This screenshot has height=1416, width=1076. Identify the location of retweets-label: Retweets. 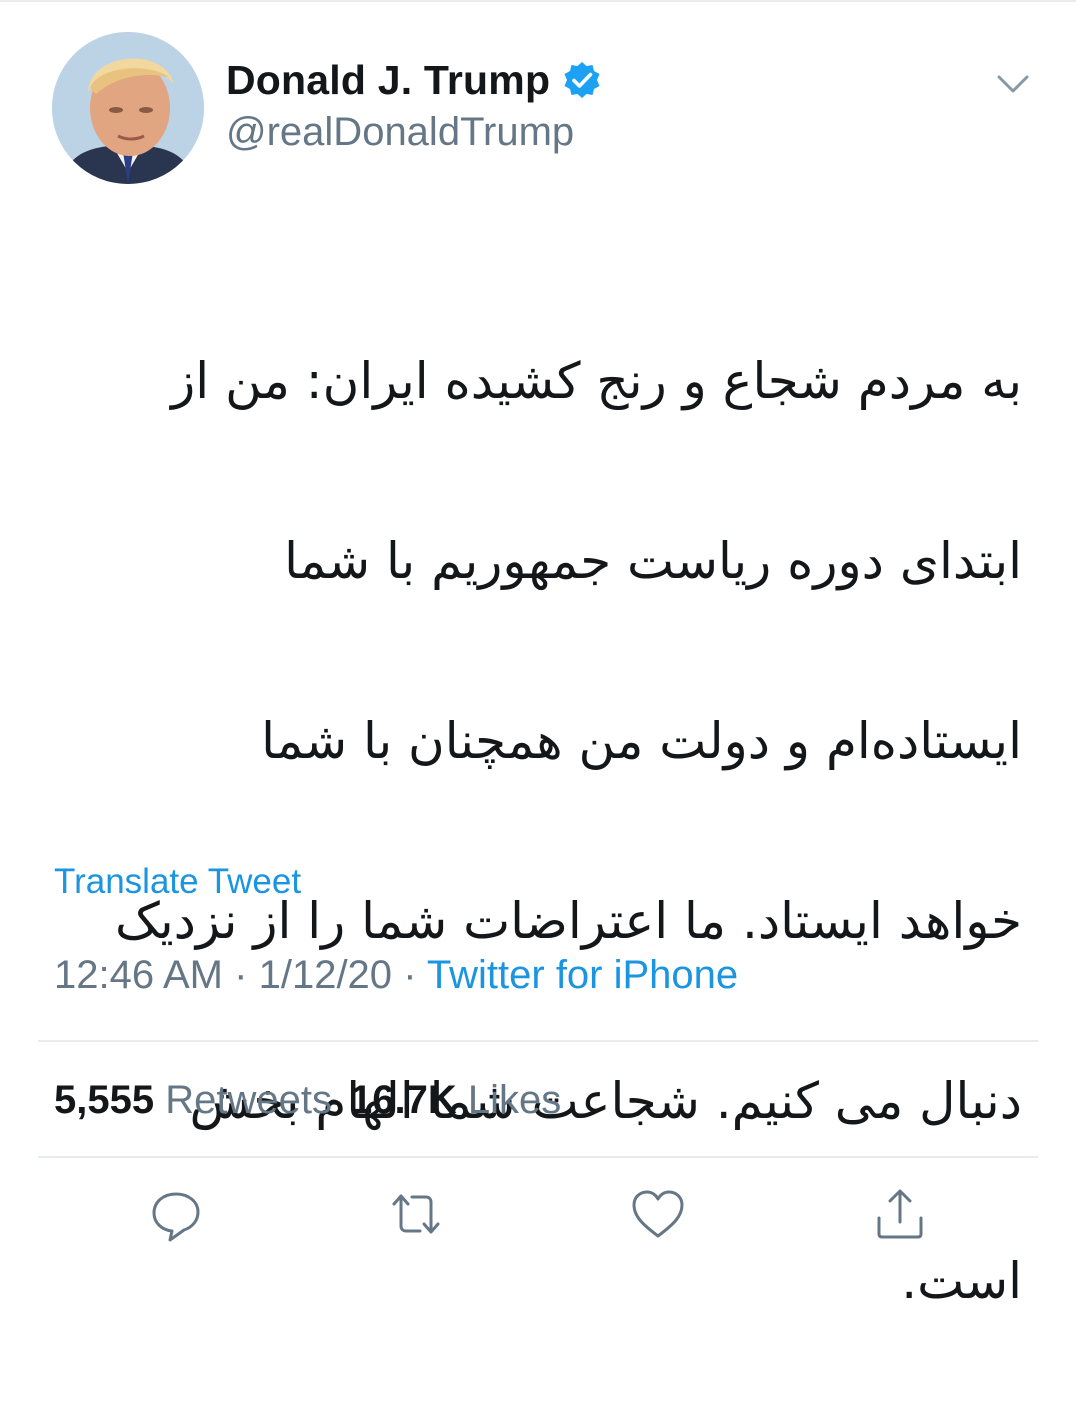
(248, 1100).